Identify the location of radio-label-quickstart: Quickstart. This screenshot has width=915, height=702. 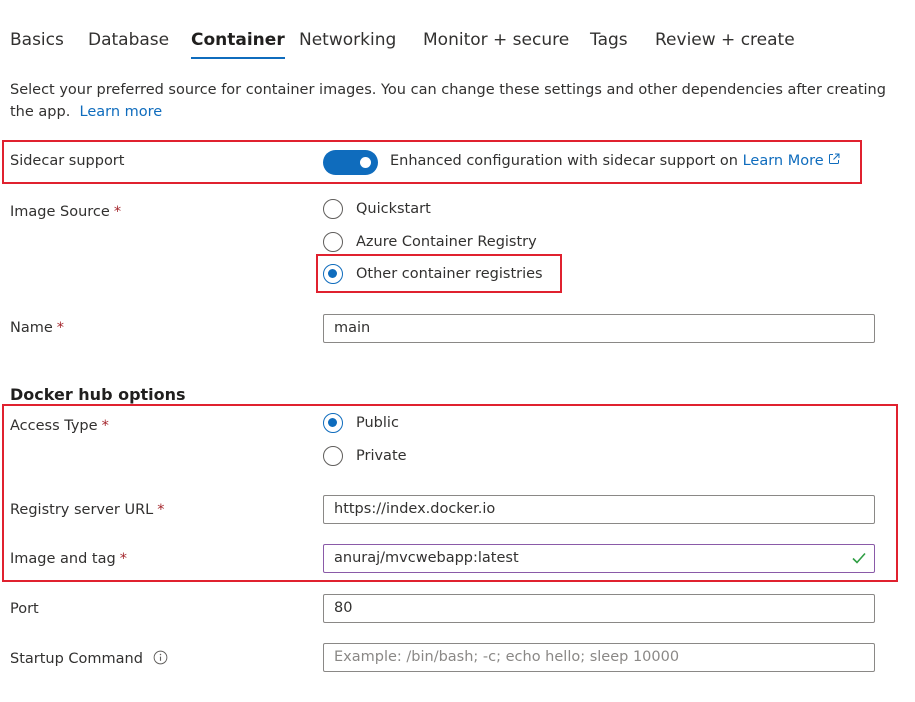
(393, 209).